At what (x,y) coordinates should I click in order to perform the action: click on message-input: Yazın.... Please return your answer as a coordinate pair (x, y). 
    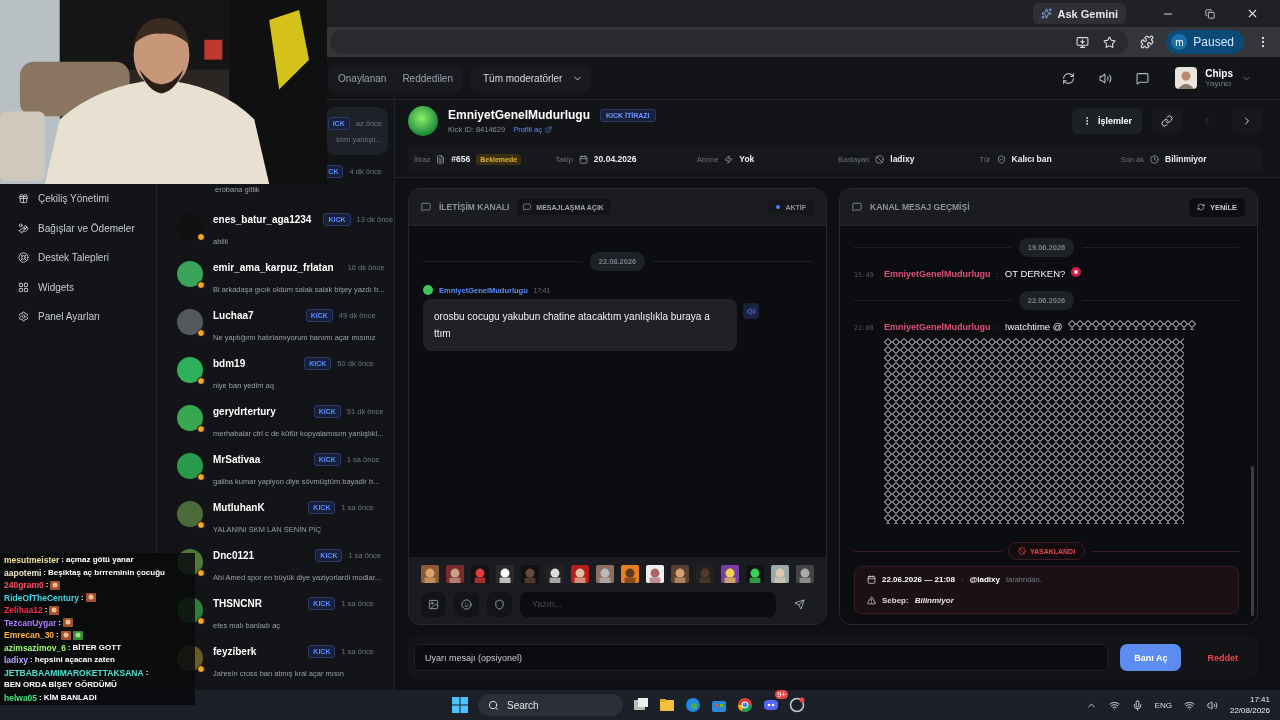
    Looking at the image, I should click on (648, 604).